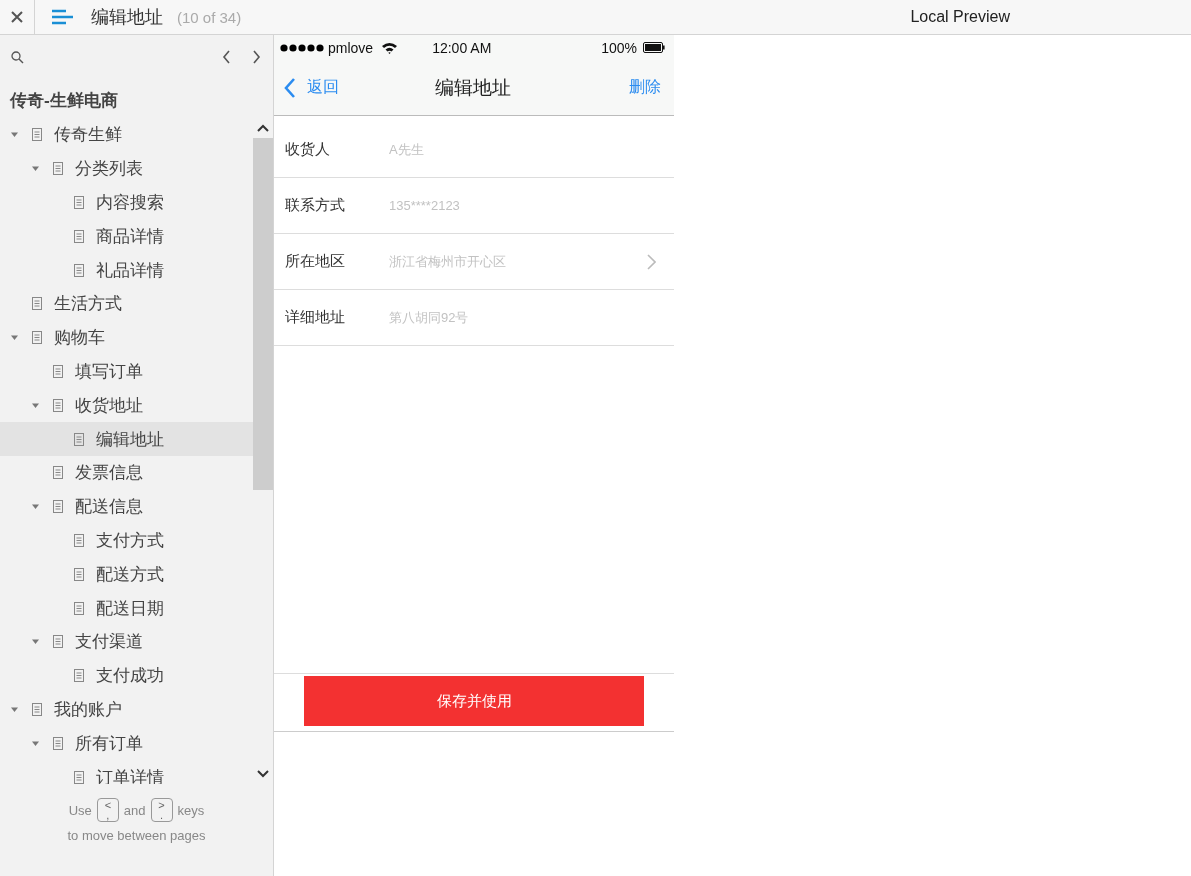 This screenshot has width=1191, height=876. Describe the element at coordinates (126, 168) in the screenshot. I see `tree-item: 分类列表` at that location.